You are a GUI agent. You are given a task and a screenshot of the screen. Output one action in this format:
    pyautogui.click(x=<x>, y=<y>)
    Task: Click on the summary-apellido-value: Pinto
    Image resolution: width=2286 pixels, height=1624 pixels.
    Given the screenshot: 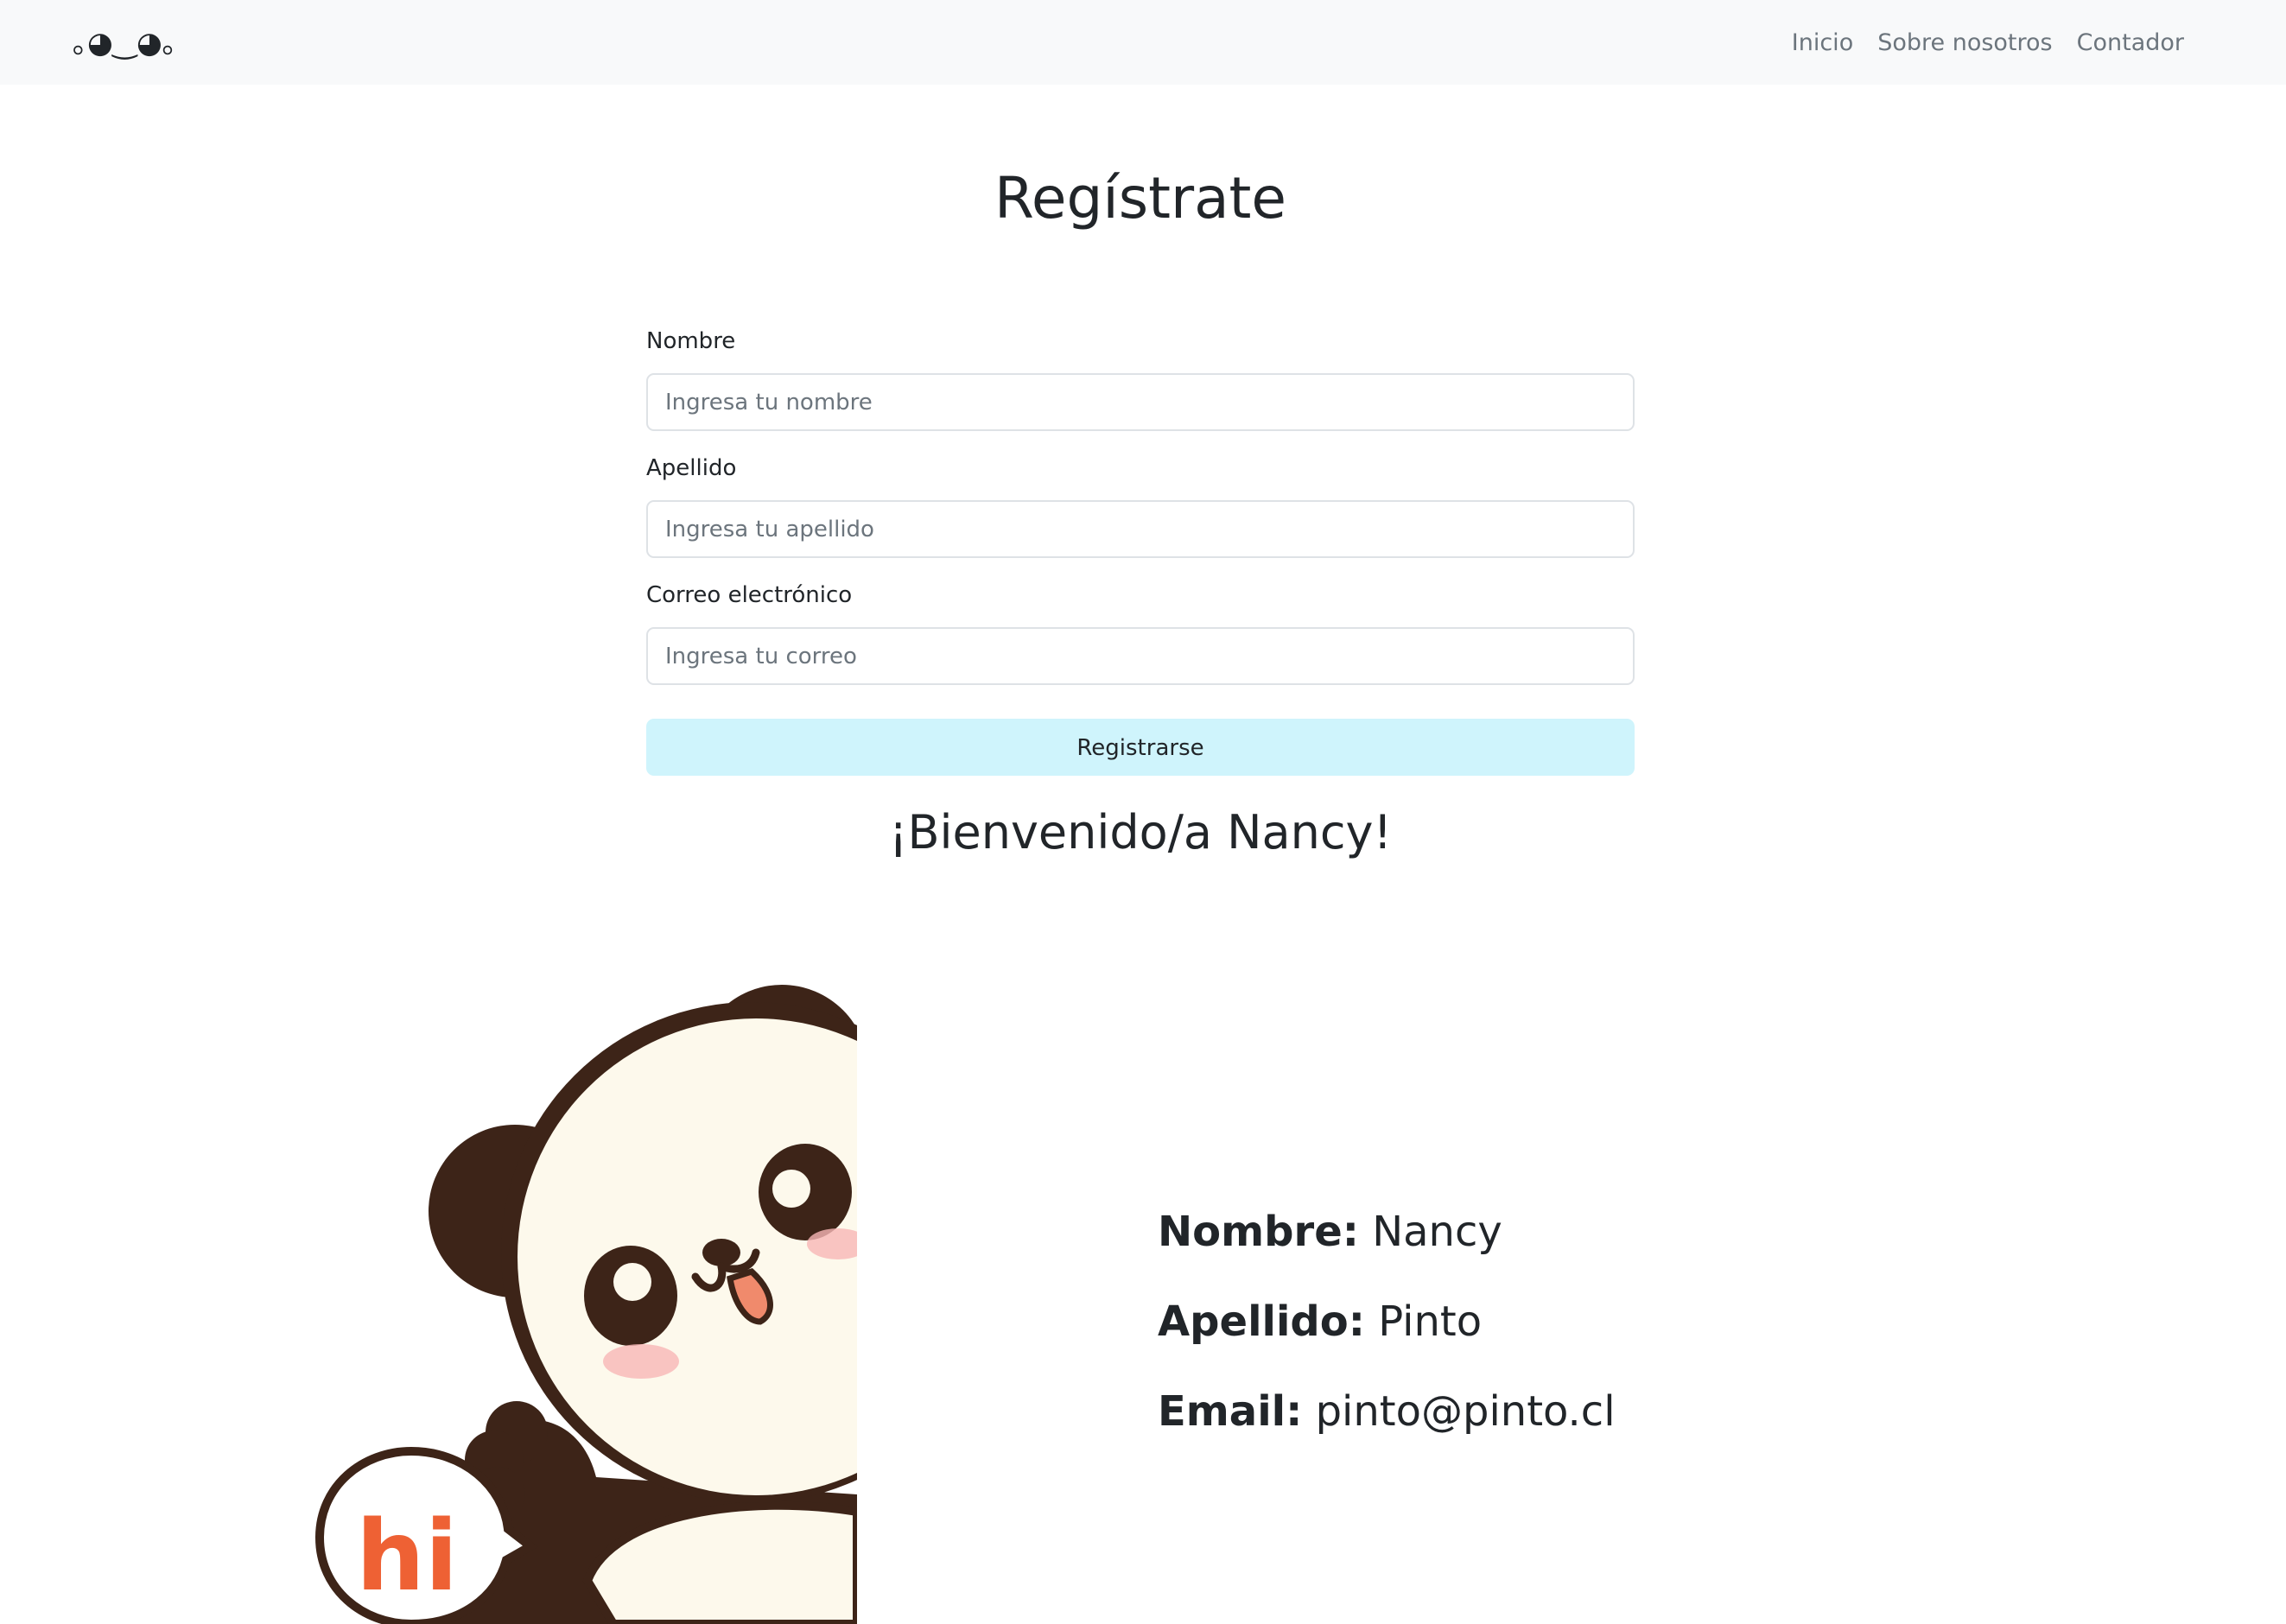 What is the action you would take?
    pyautogui.click(x=1430, y=1321)
    